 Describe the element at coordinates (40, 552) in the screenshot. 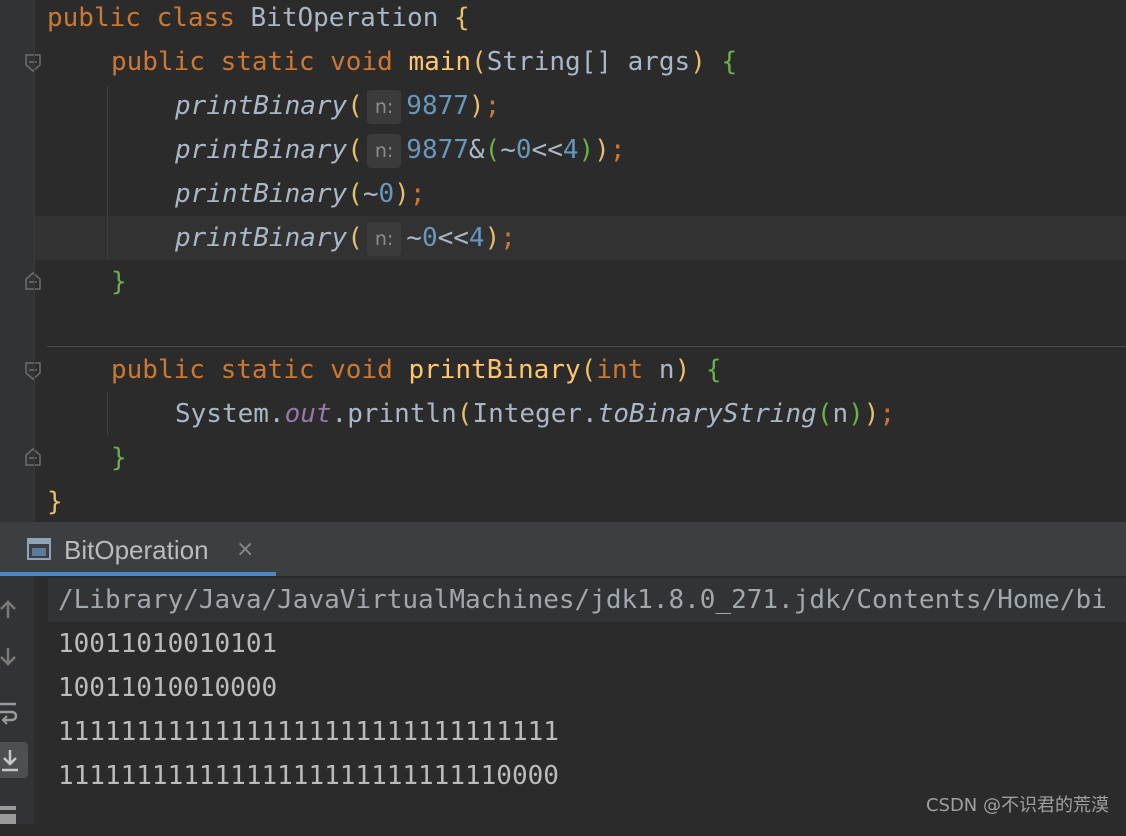

I see `run-window-icon` at that location.